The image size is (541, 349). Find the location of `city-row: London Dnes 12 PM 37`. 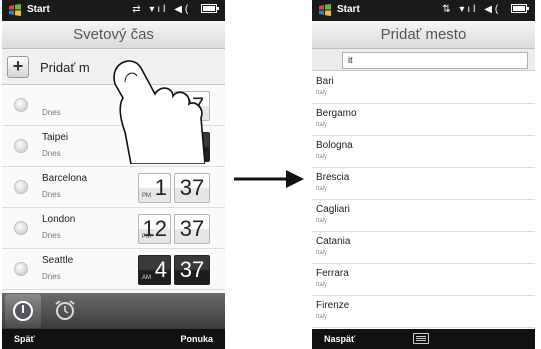

city-row: London Dnes 12 PM 37 is located at coordinates (113, 228).